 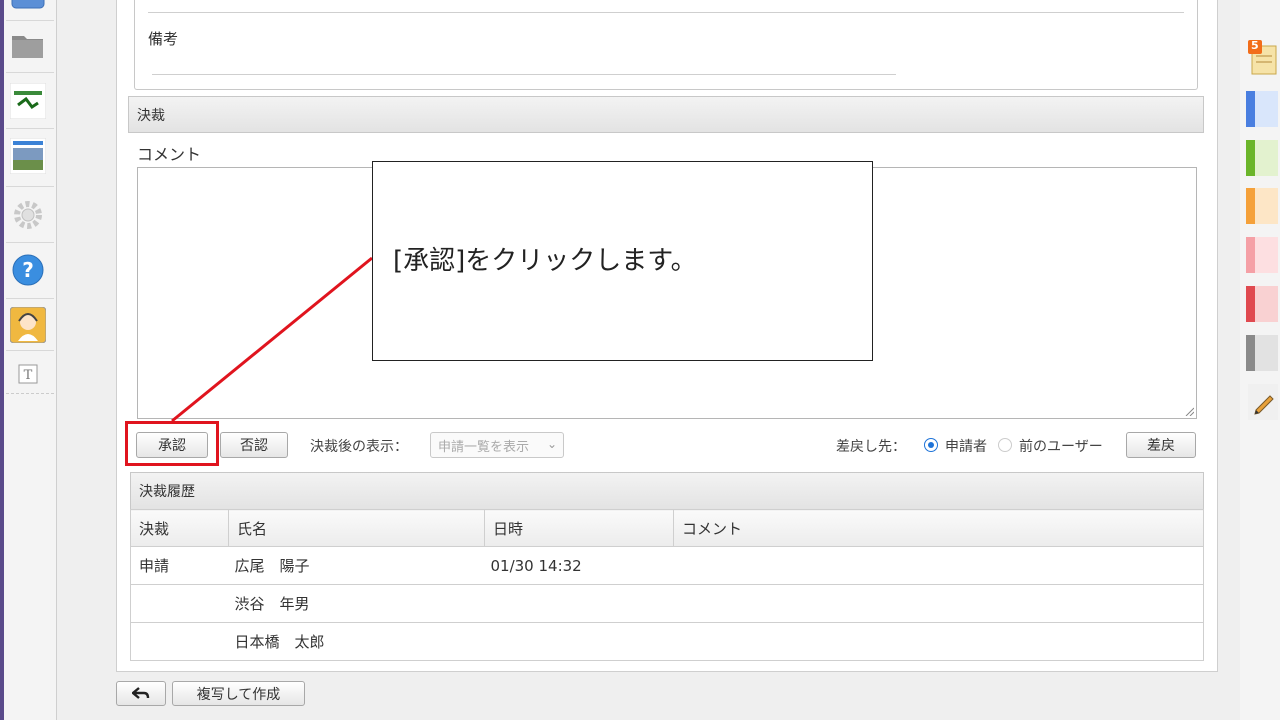 I want to click on approve-button-highlight, so click(x=172, y=443).